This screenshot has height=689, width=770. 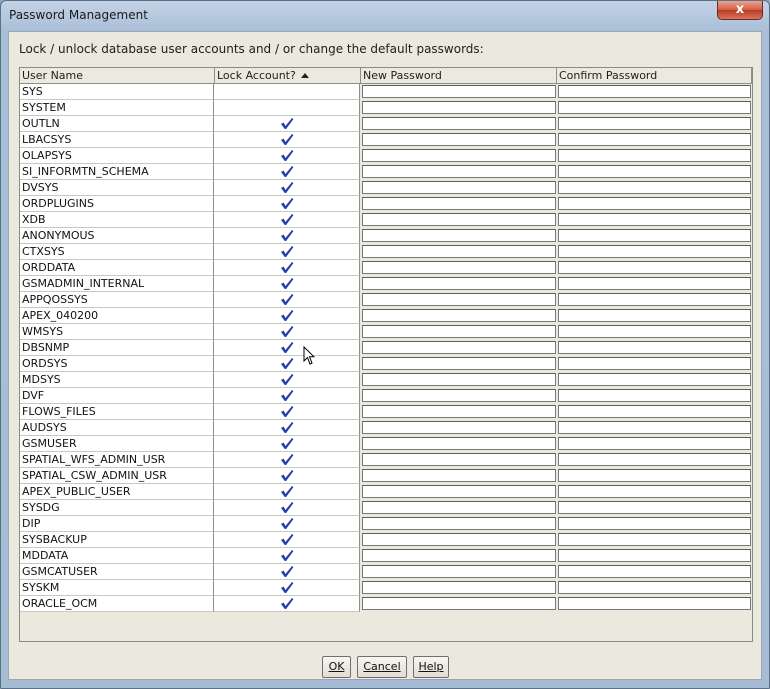 I want to click on close-button: x, so click(x=740, y=10).